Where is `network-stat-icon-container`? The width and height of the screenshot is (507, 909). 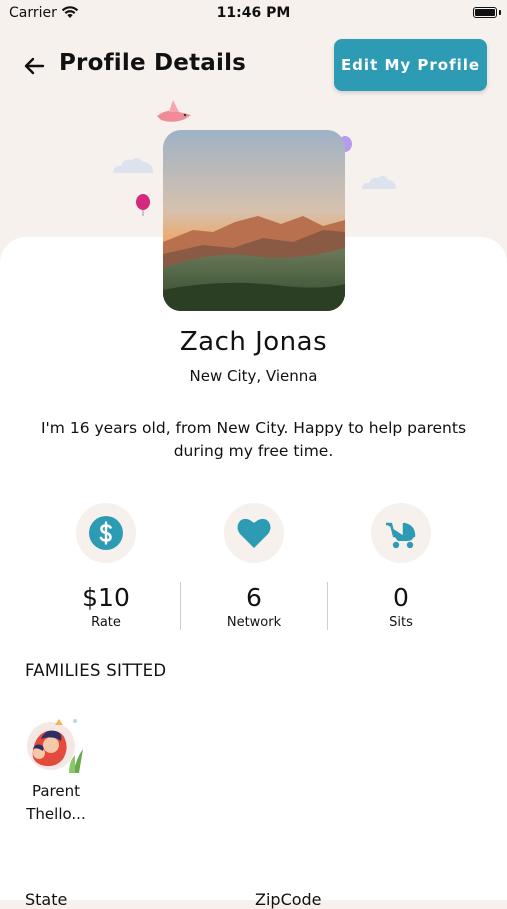
network-stat-icon-container is located at coordinates (254, 533).